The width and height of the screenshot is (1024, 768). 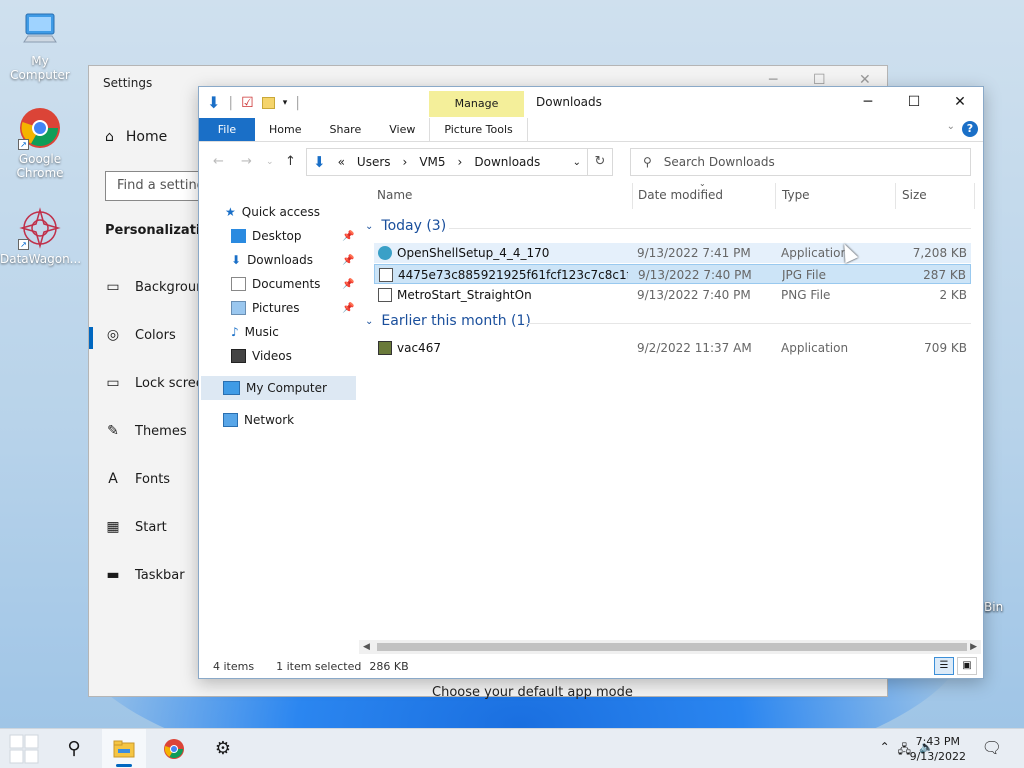 I want to click on scroll-left-icon: ◀, so click(x=366, y=647).